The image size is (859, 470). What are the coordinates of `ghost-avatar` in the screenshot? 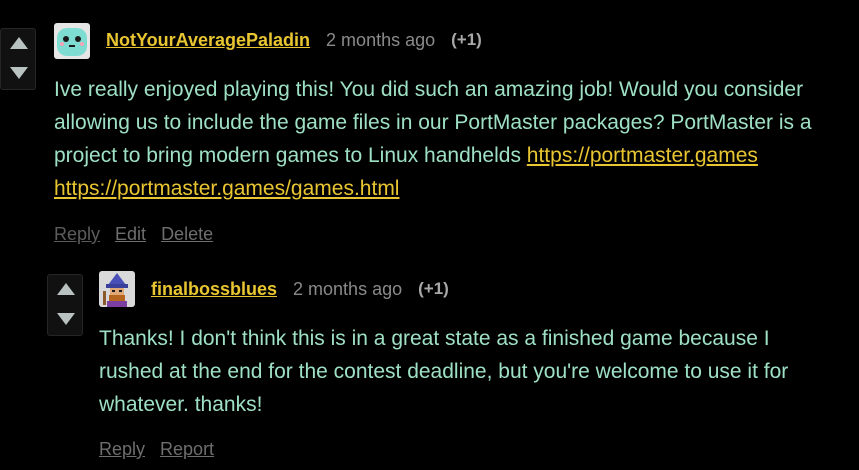 It's located at (72, 41).